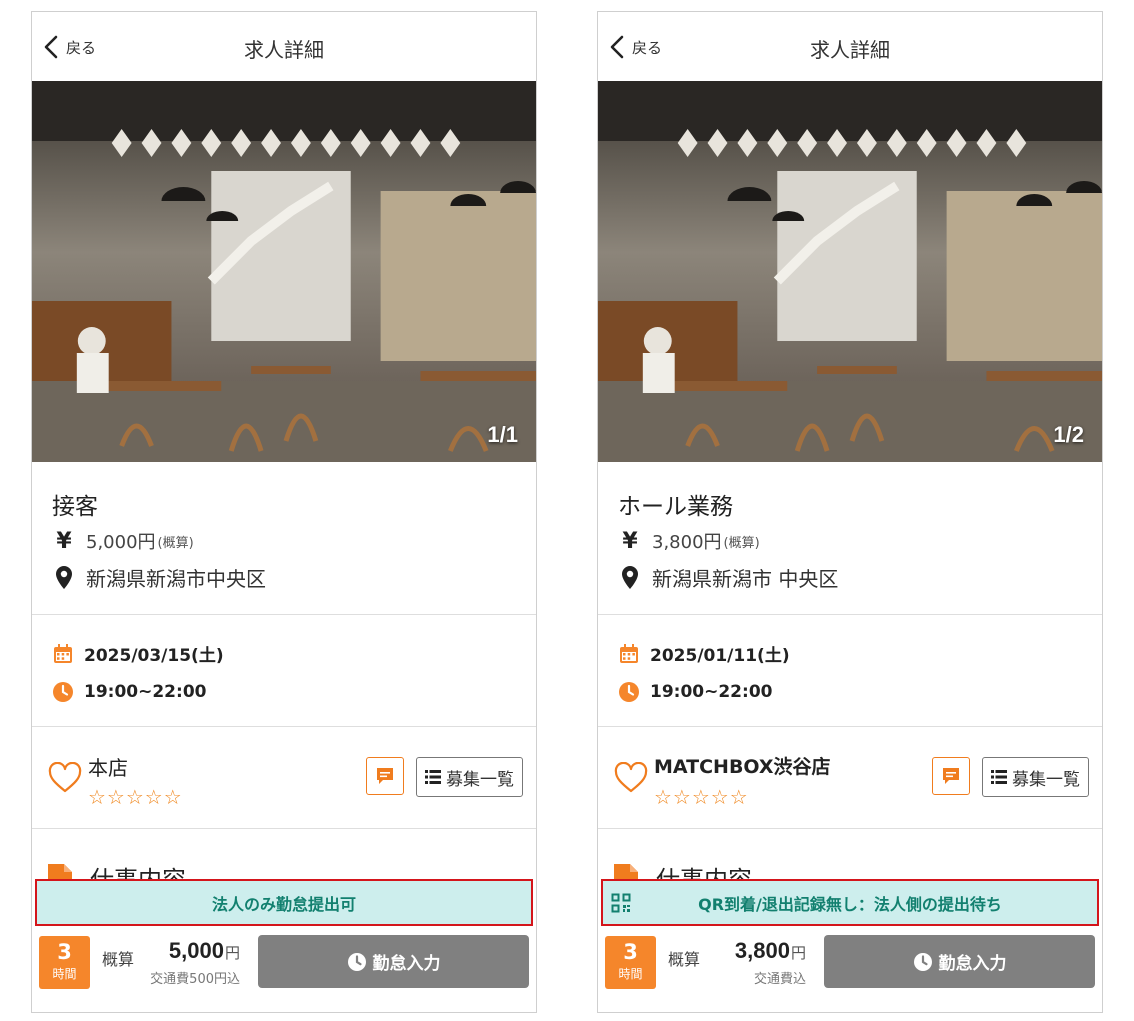 The image size is (1134, 1021). What do you see at coordinates (176, 579) in the screenshot?
I see `location-text: 新潟県新潟市中央区` at bounding box center [176, 579].